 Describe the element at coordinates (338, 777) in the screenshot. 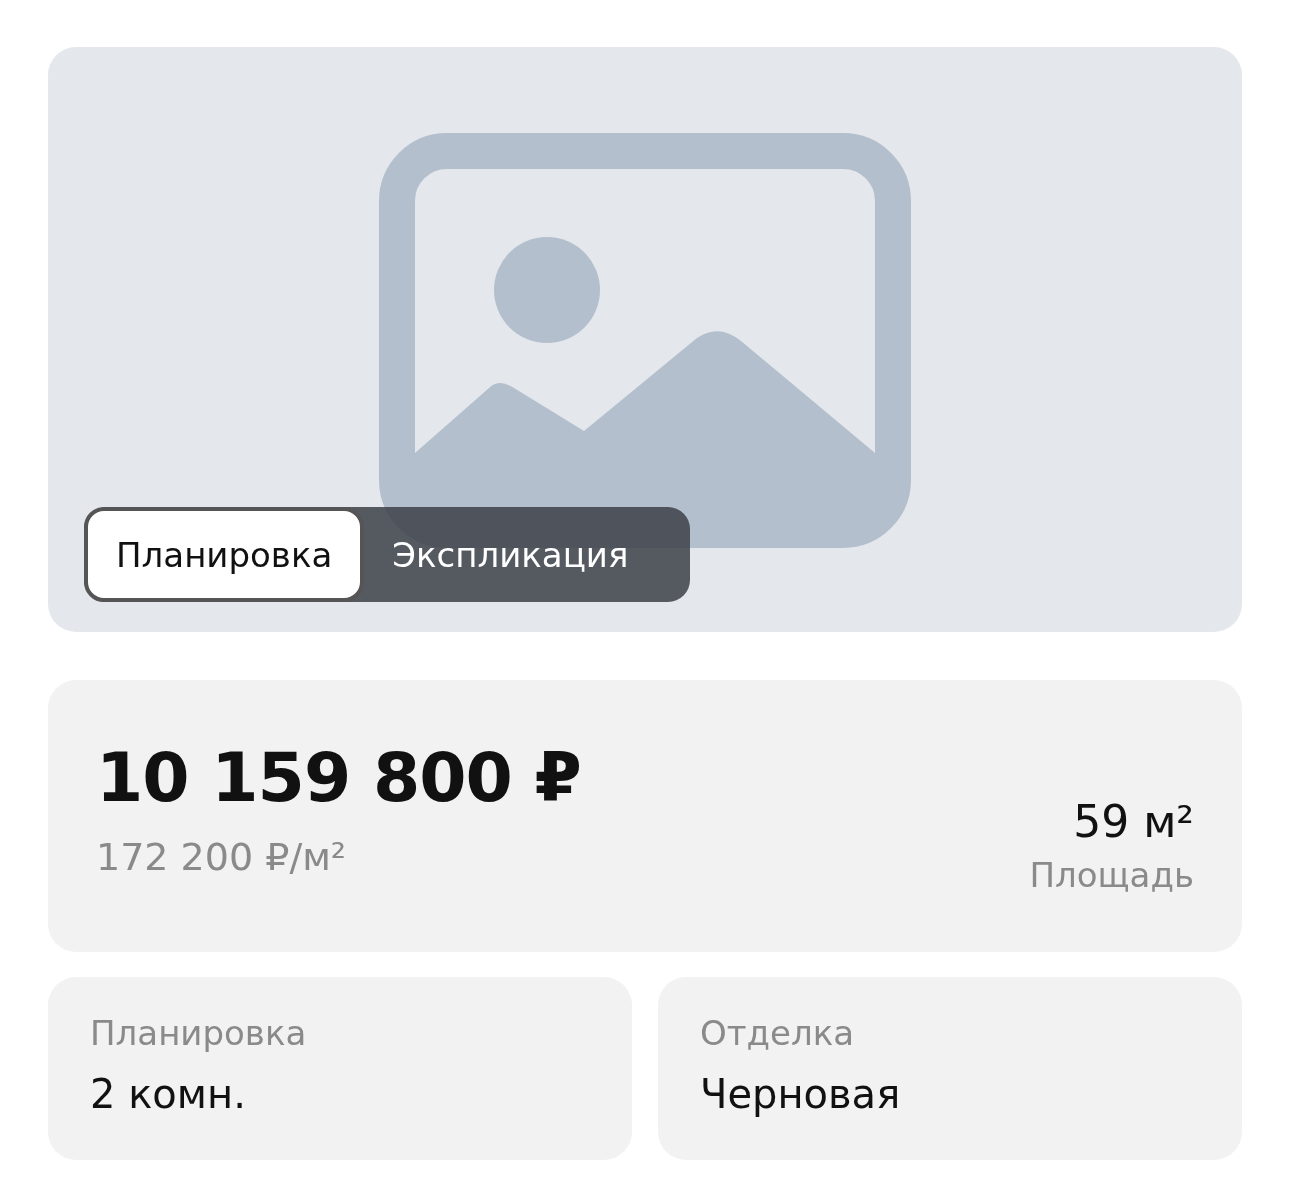

I see `total-price: 10 159 800 ₽` at that location.